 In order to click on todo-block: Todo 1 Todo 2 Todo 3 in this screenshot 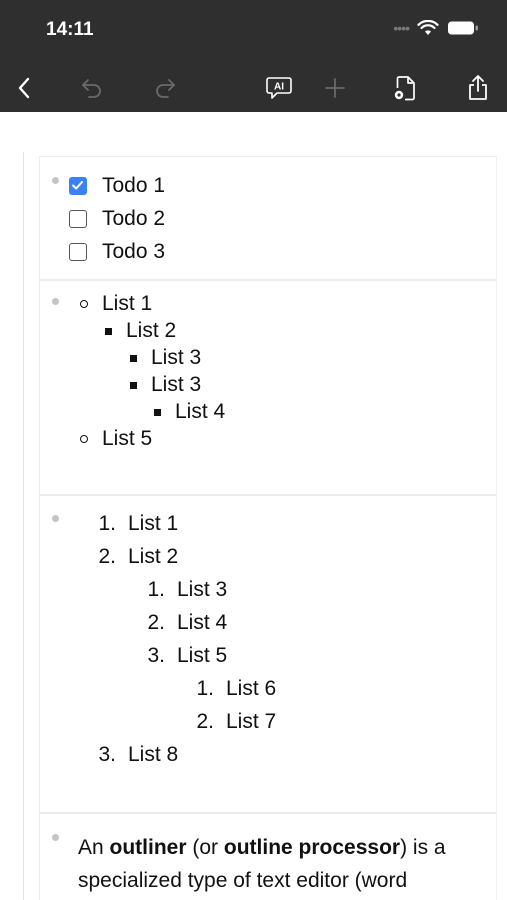, I will do `click(268, 218)`.